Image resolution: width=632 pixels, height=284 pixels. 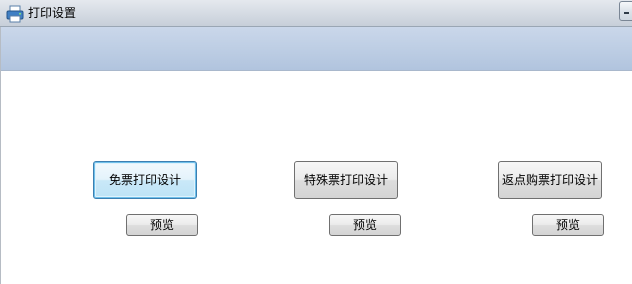 I want to click on printer-app-icon, so click(x=15, y=14).